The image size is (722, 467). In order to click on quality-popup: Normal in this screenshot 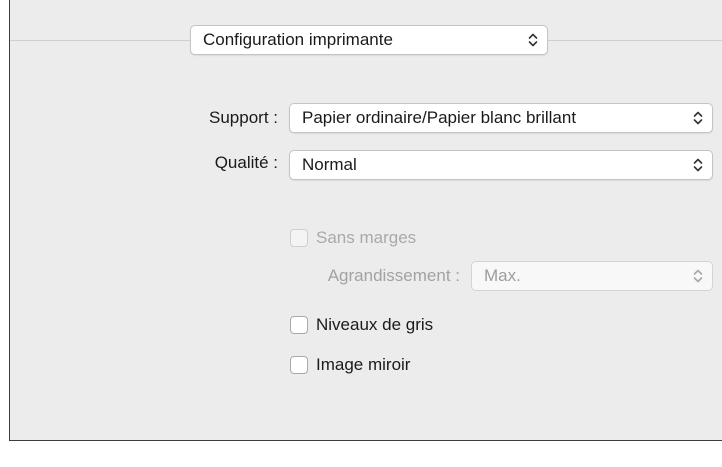, I will do `click(501, 165)`.